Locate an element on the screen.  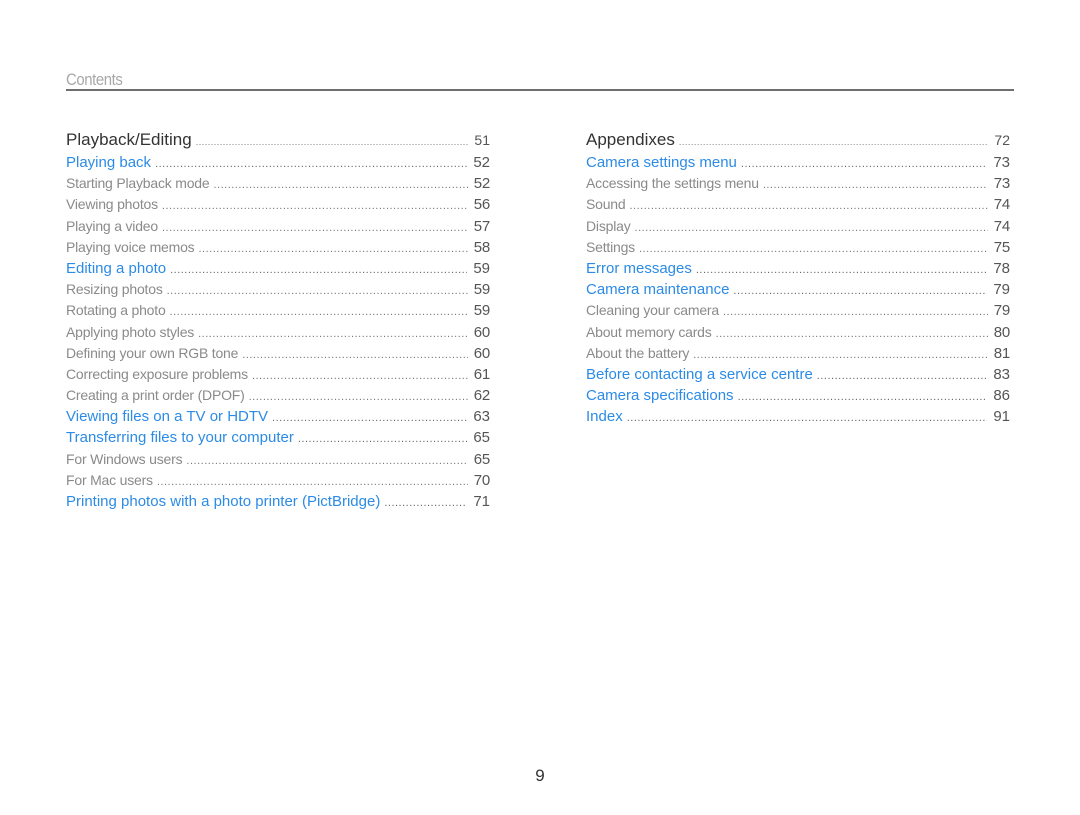
toc-entry-topic: Error messages 78 is located at coordinates (798, 270).